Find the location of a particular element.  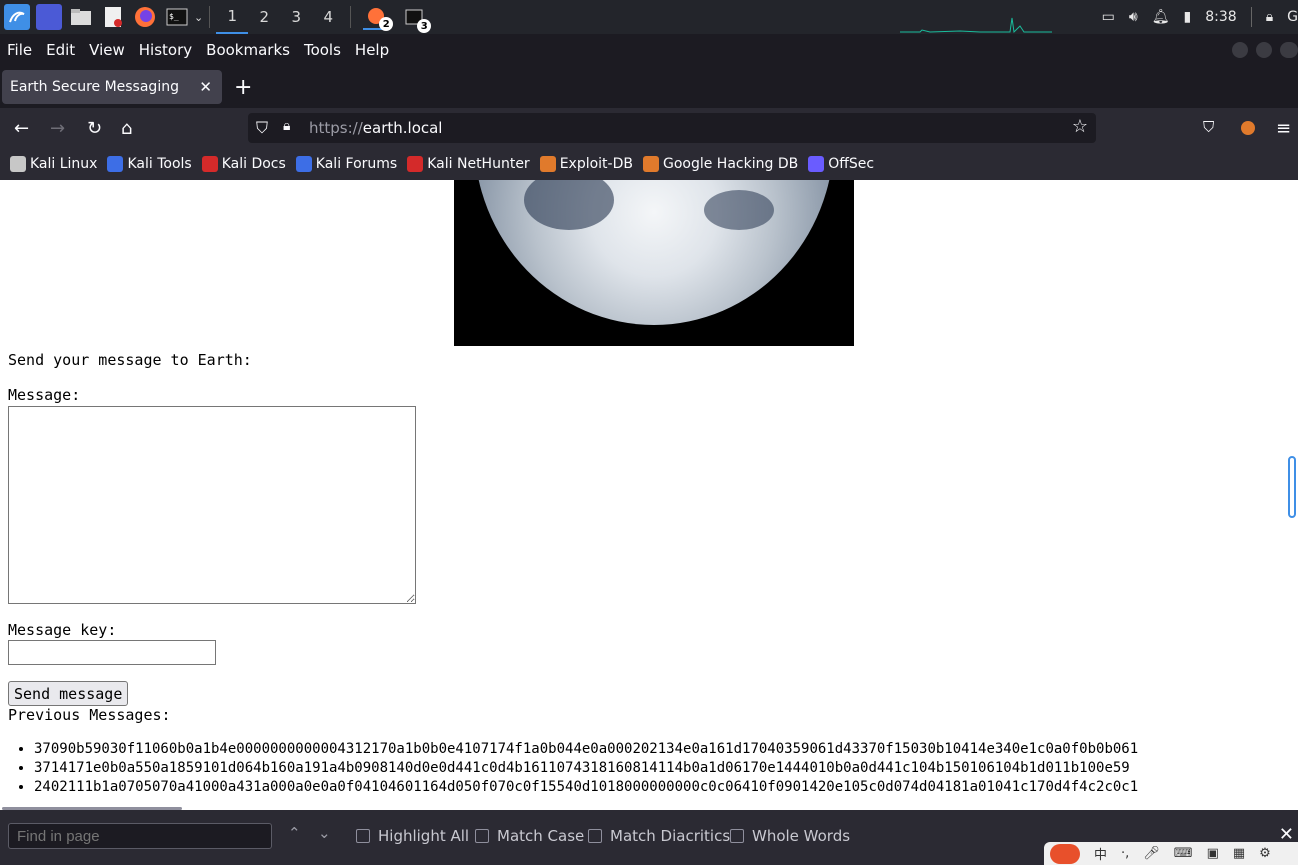

workspace-1: 1 is located at coordinates (232, 17).